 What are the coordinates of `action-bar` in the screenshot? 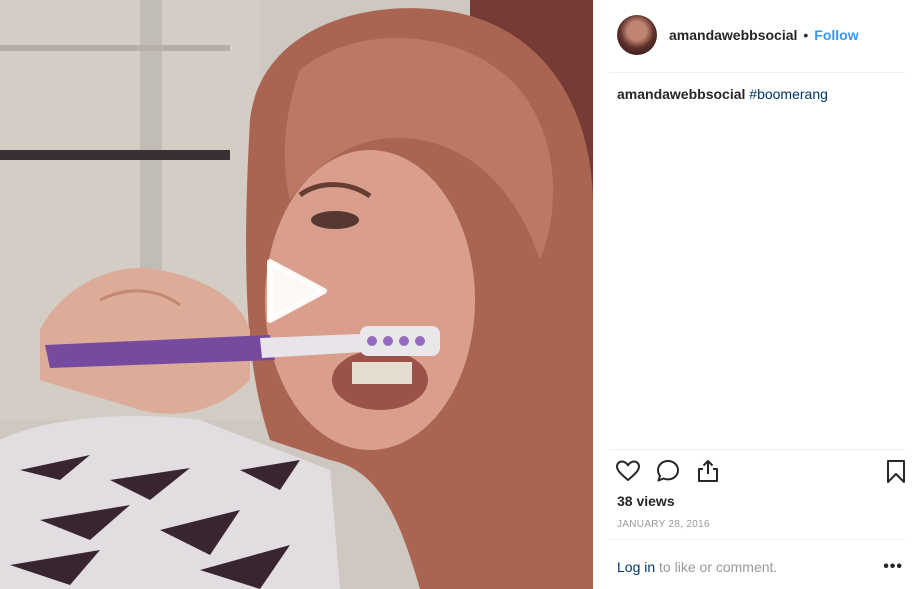 It's located at (762, 473).